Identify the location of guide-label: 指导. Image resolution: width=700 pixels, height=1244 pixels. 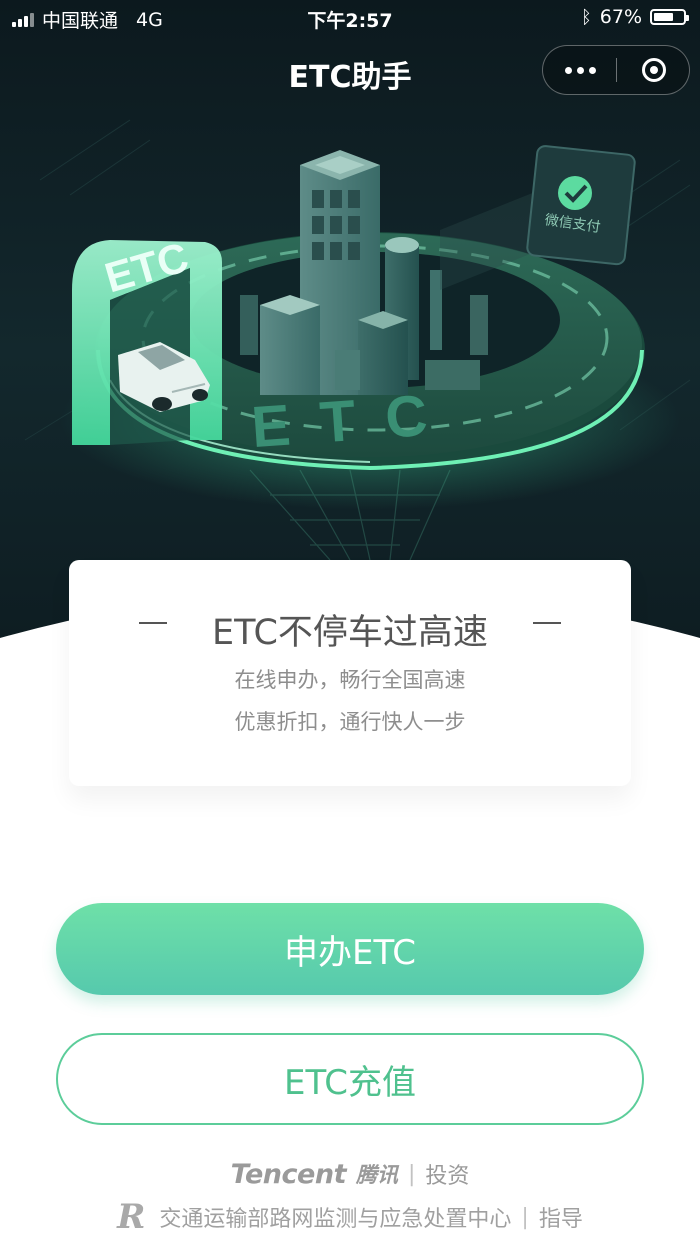
(560, 1219).